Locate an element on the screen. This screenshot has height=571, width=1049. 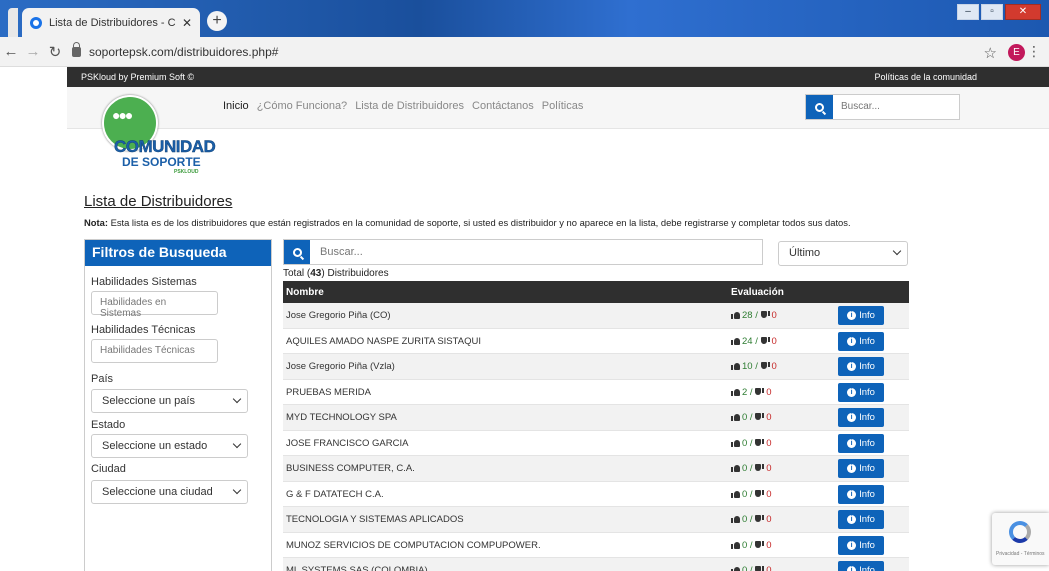
browser-tab: Lista de Distribuidores - Comunic ✕ is located at coordinates (111, 22).